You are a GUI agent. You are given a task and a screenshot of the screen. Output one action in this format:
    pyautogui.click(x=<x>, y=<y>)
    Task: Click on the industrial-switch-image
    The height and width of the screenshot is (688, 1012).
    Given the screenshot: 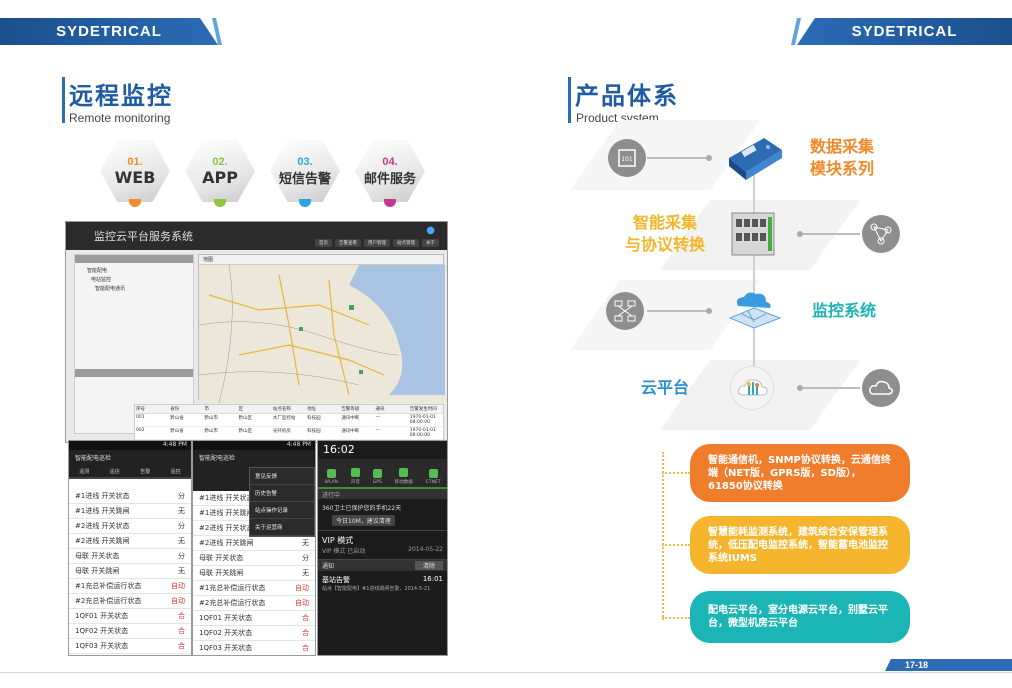 What is the action you would take?
    pyautogui.click(x=753, y=233)
    